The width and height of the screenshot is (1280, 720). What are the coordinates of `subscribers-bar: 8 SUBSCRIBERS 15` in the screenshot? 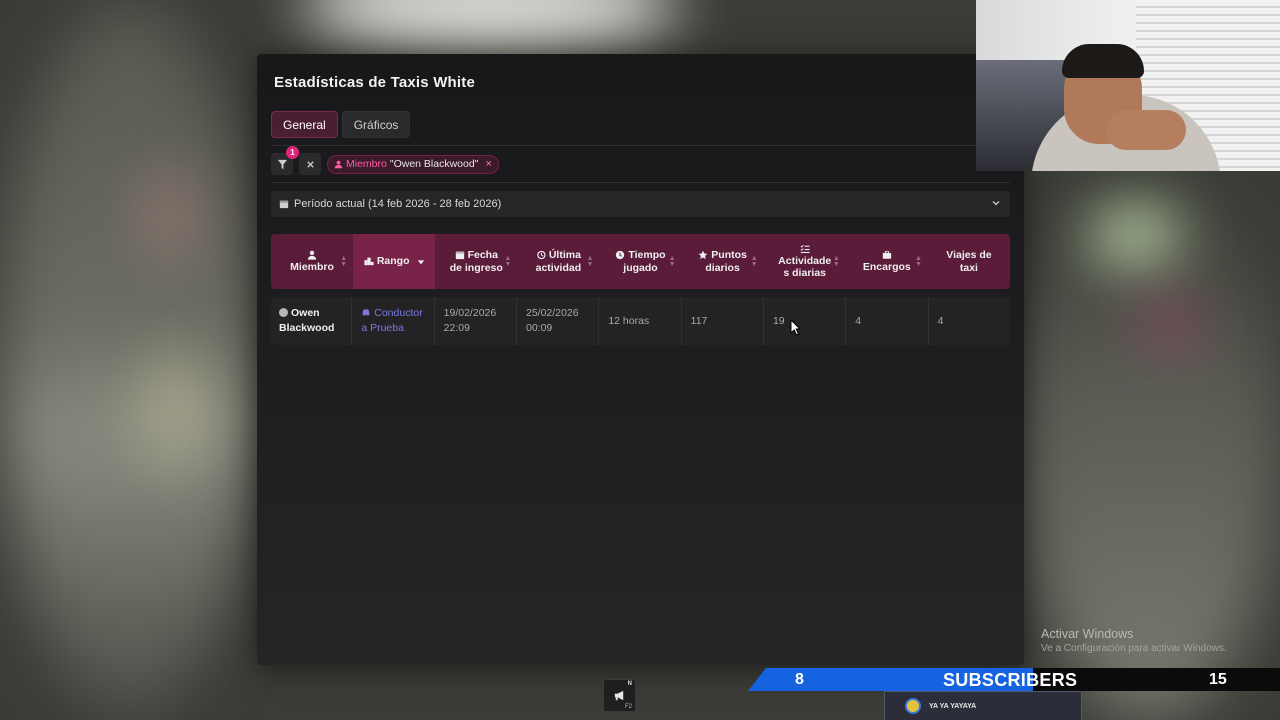 It's located at (1014, 679).